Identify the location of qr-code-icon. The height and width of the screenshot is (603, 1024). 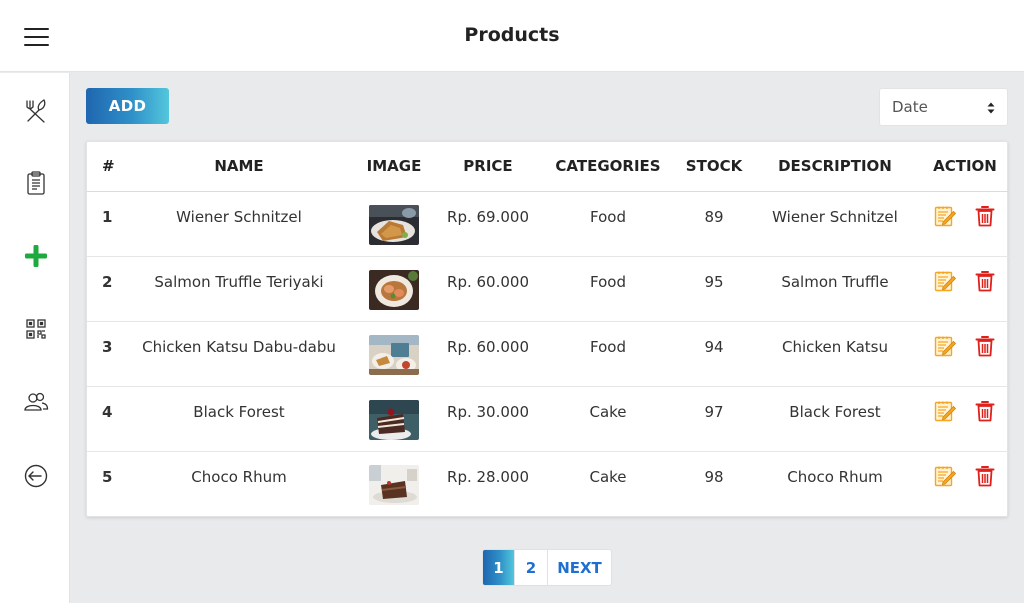
(36, 329).